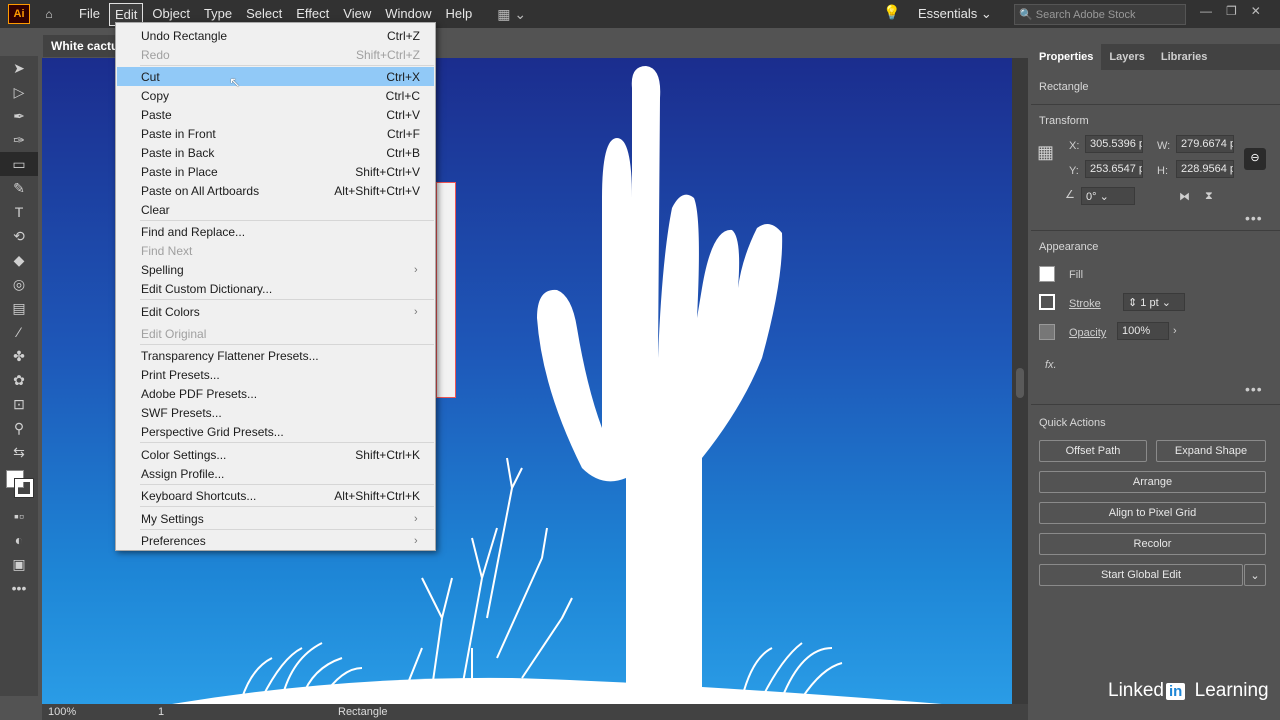 This screenshot has height=720, width=1280. Describe the element at coordinates (275, 311) in the screenshot. I see `menu-item-edit-colors: Edit Colors ›` at that location.